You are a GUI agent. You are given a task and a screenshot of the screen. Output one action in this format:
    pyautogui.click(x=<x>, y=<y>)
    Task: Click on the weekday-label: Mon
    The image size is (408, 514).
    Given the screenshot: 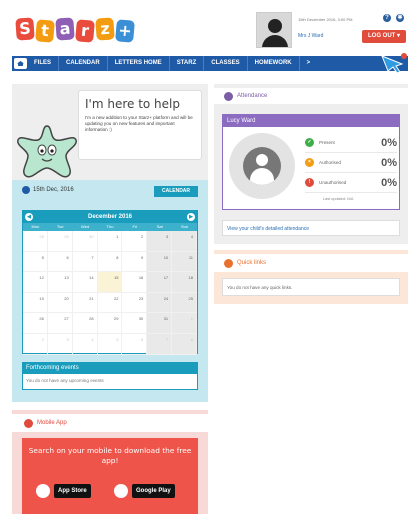 What is the action you would take?
    pyautogui.click(x=35, y=226)
    